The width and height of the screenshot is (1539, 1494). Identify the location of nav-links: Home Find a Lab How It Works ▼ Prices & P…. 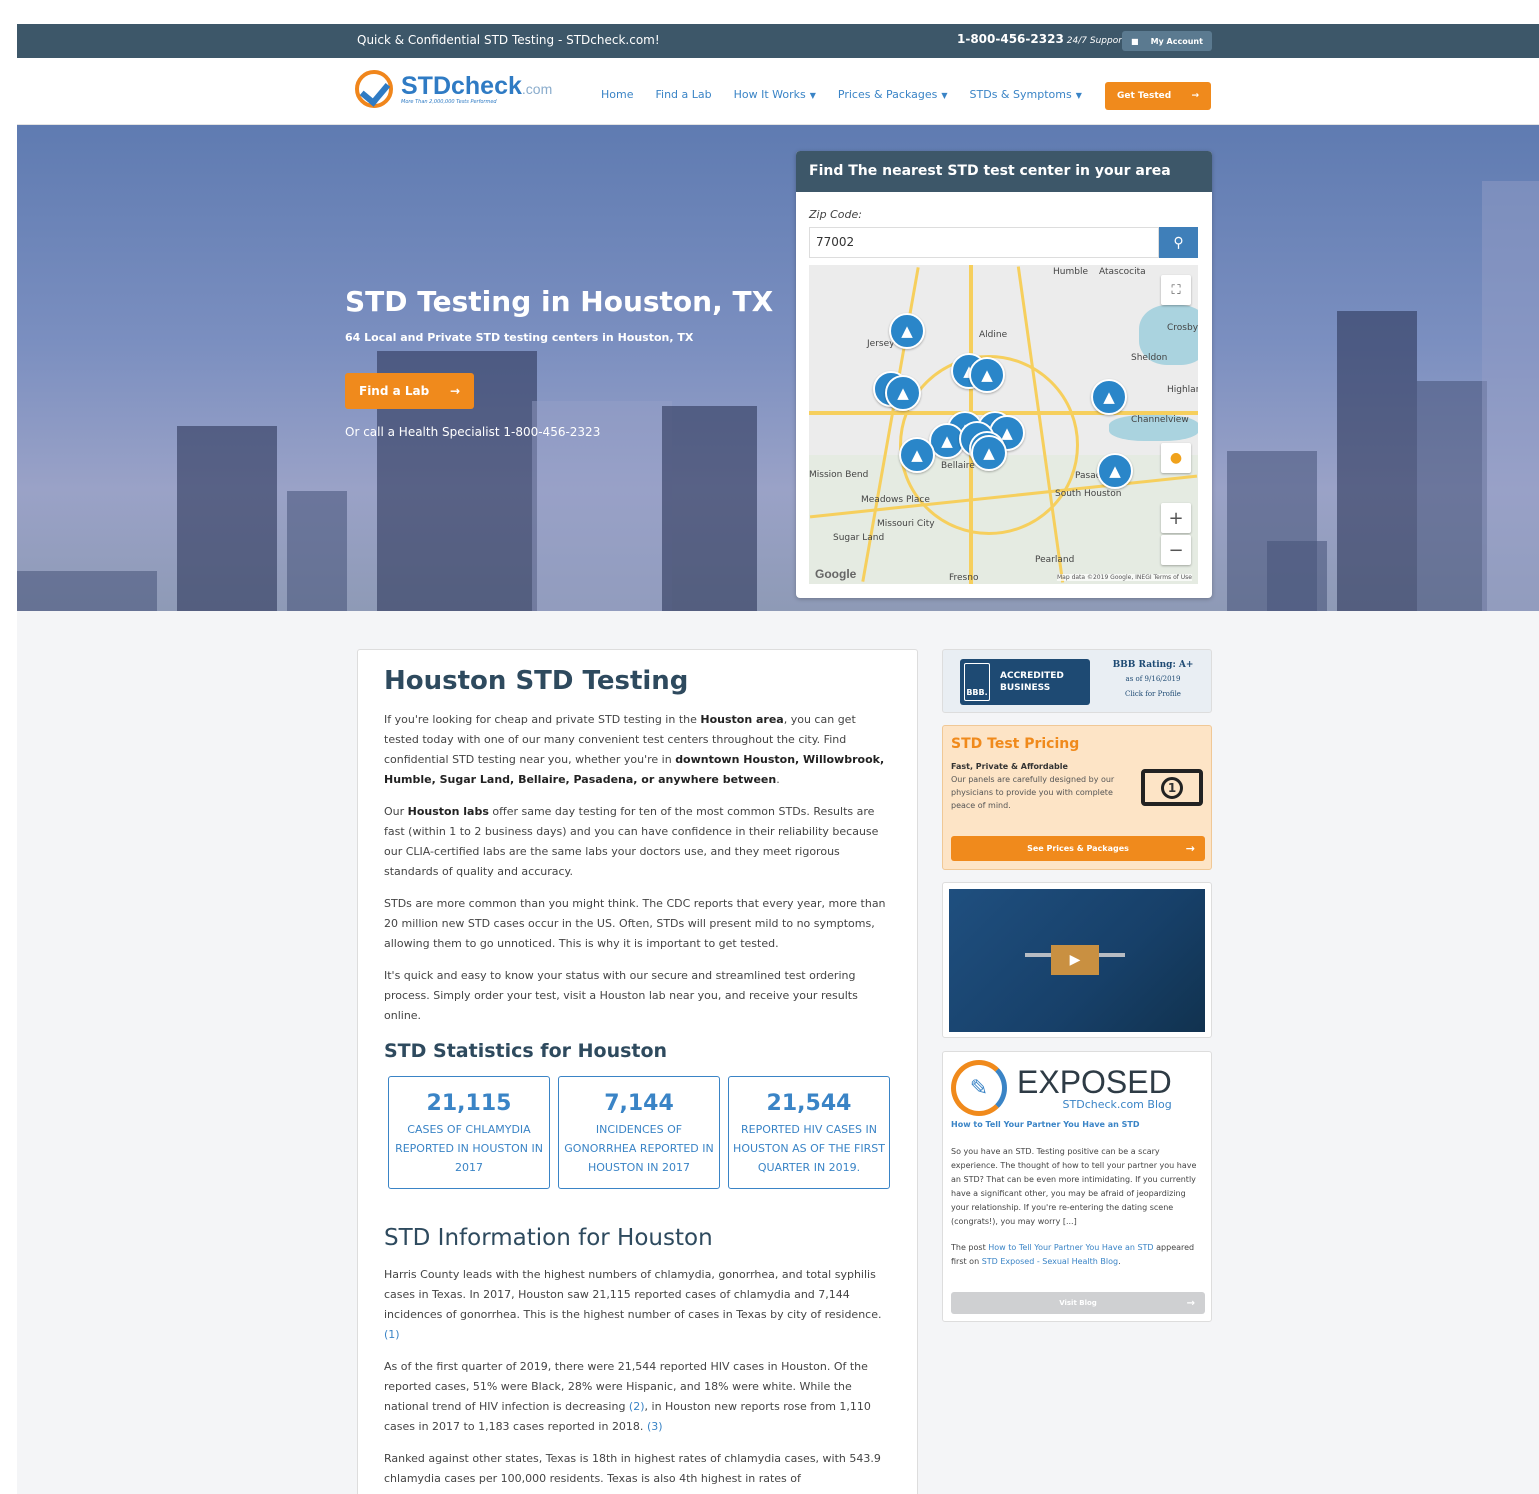
(841, 94).